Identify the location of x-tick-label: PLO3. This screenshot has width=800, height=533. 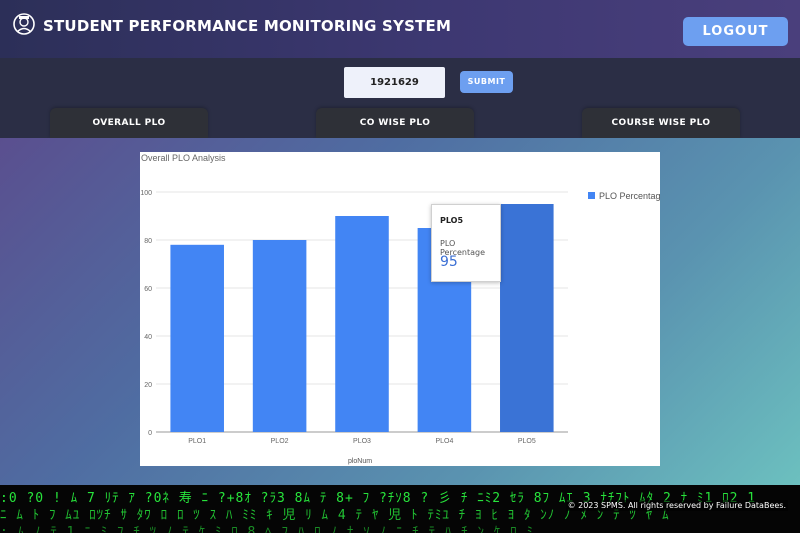
(362, 441).